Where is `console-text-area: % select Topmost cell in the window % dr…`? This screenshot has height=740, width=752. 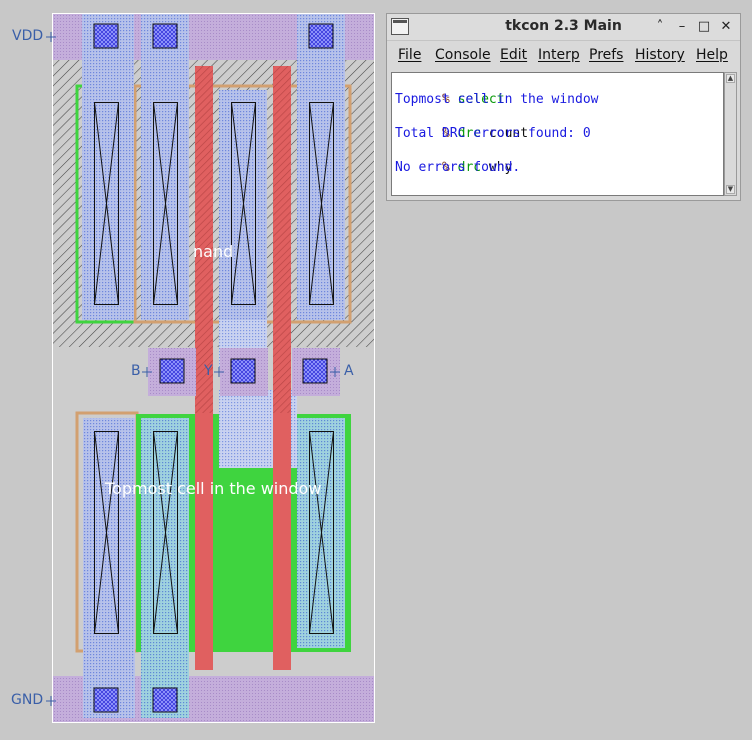
console-text-area: % select Topmost cell in the window % dr… is located at coordinates (557, 134).